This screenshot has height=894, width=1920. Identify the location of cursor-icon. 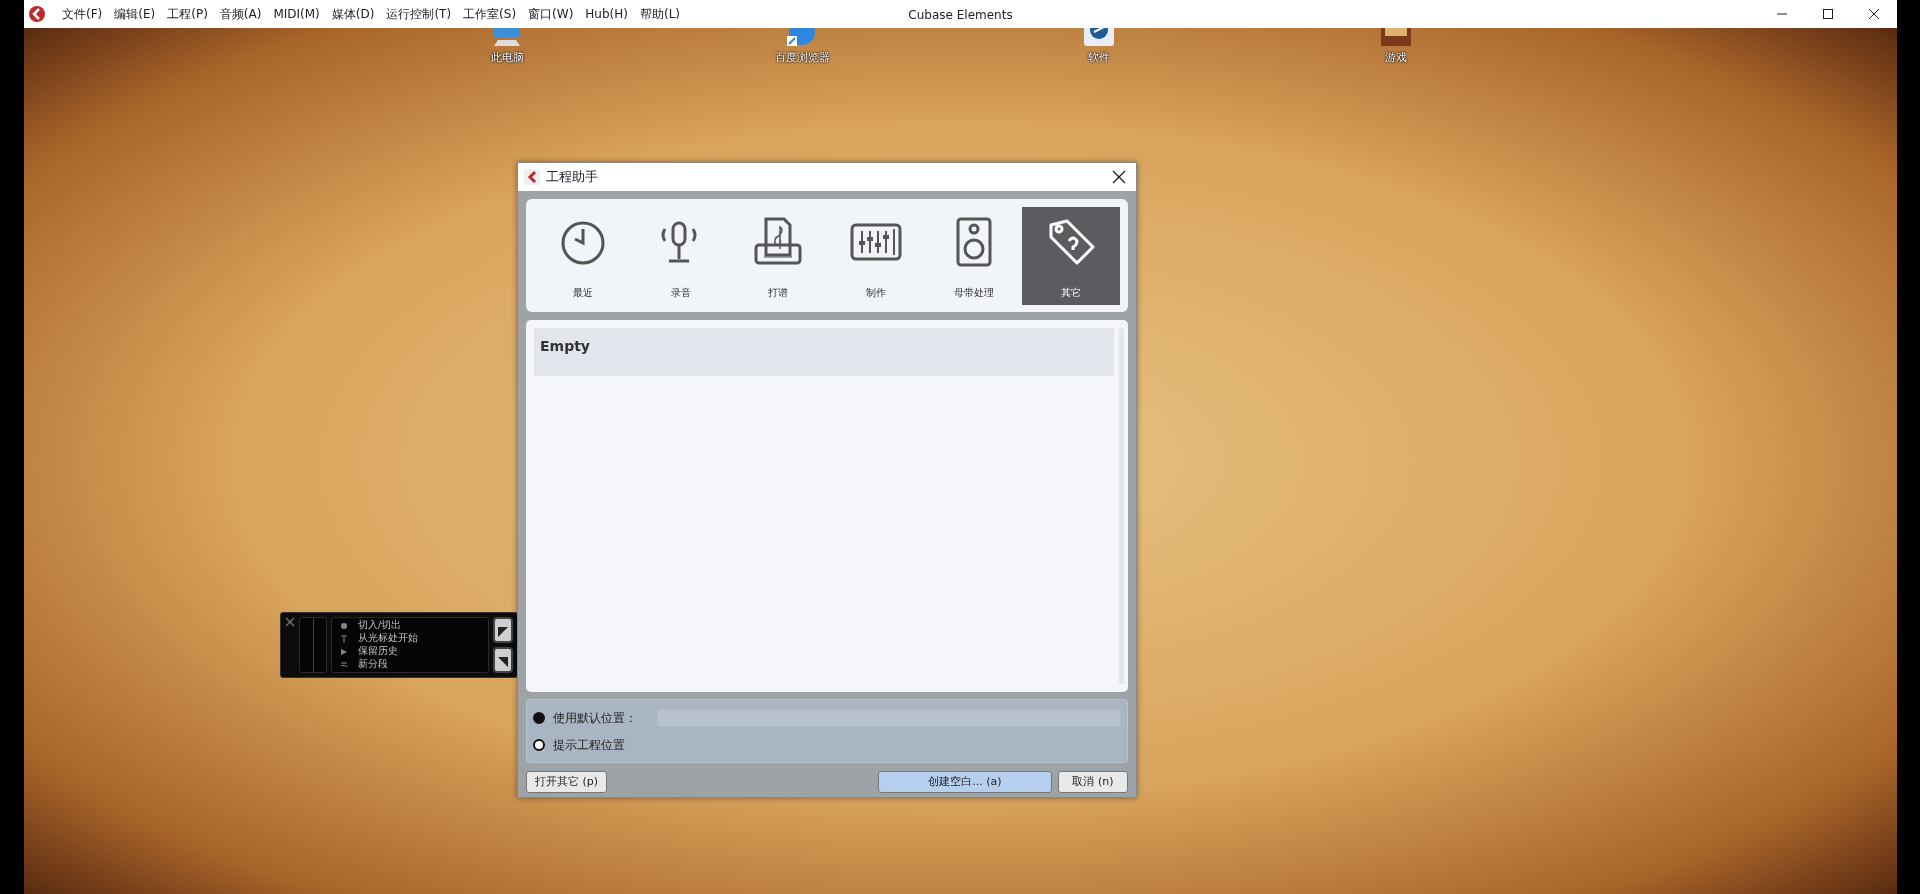
(344, 638).